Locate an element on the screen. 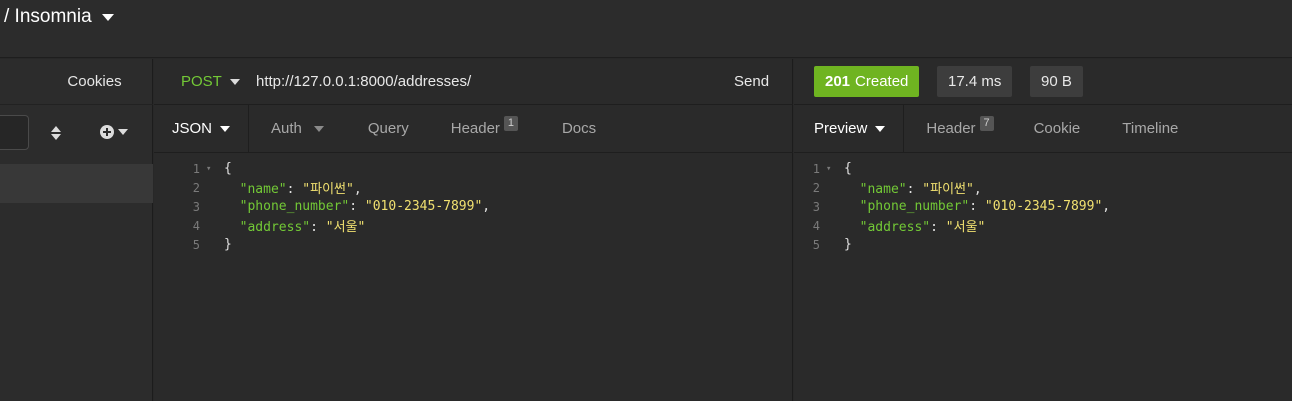 Image resolution: width=1292 pixels, height=401 pixels. header-count-badge: 1 is located at coordinates (510, 123).